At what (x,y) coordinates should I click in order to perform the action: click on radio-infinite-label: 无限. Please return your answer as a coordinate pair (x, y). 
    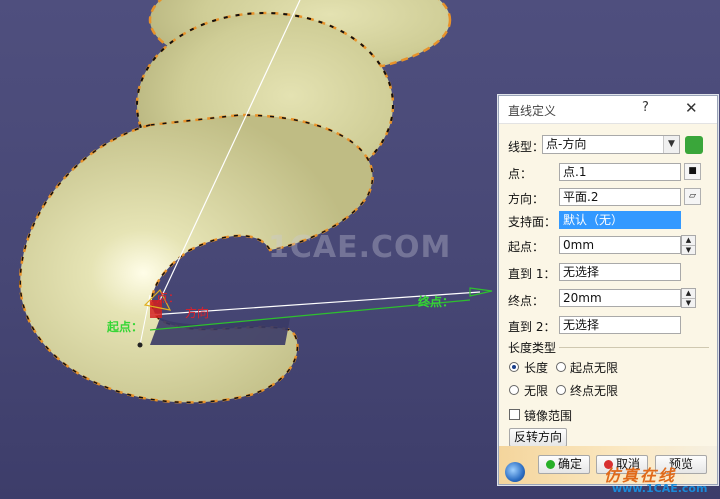
    Looking at the image, I should click on (536, 391).